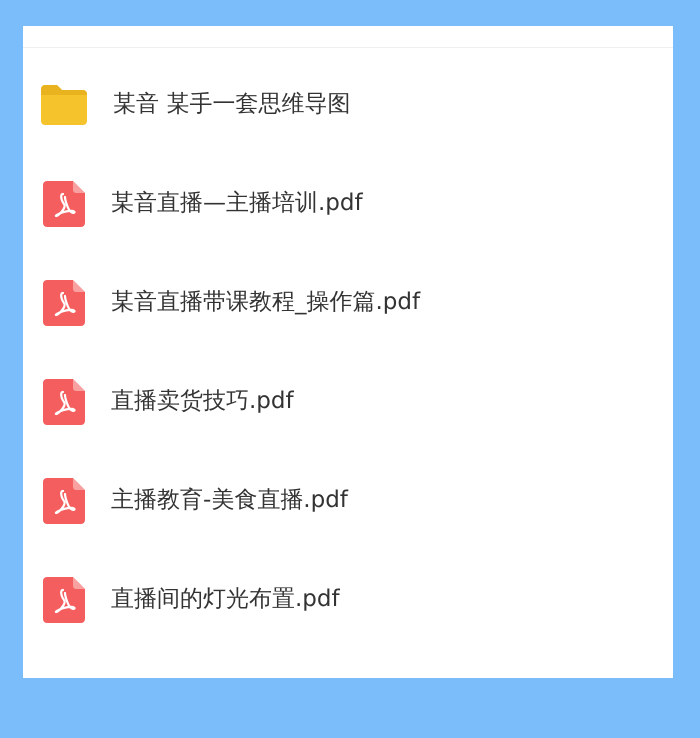 This screenshot has width=700, height=738. What do you see at coordinates (225, 599) in the screenshot?
I see `file-name: 直播间的灯光布置.pdf` at bounding box center [225, 599].